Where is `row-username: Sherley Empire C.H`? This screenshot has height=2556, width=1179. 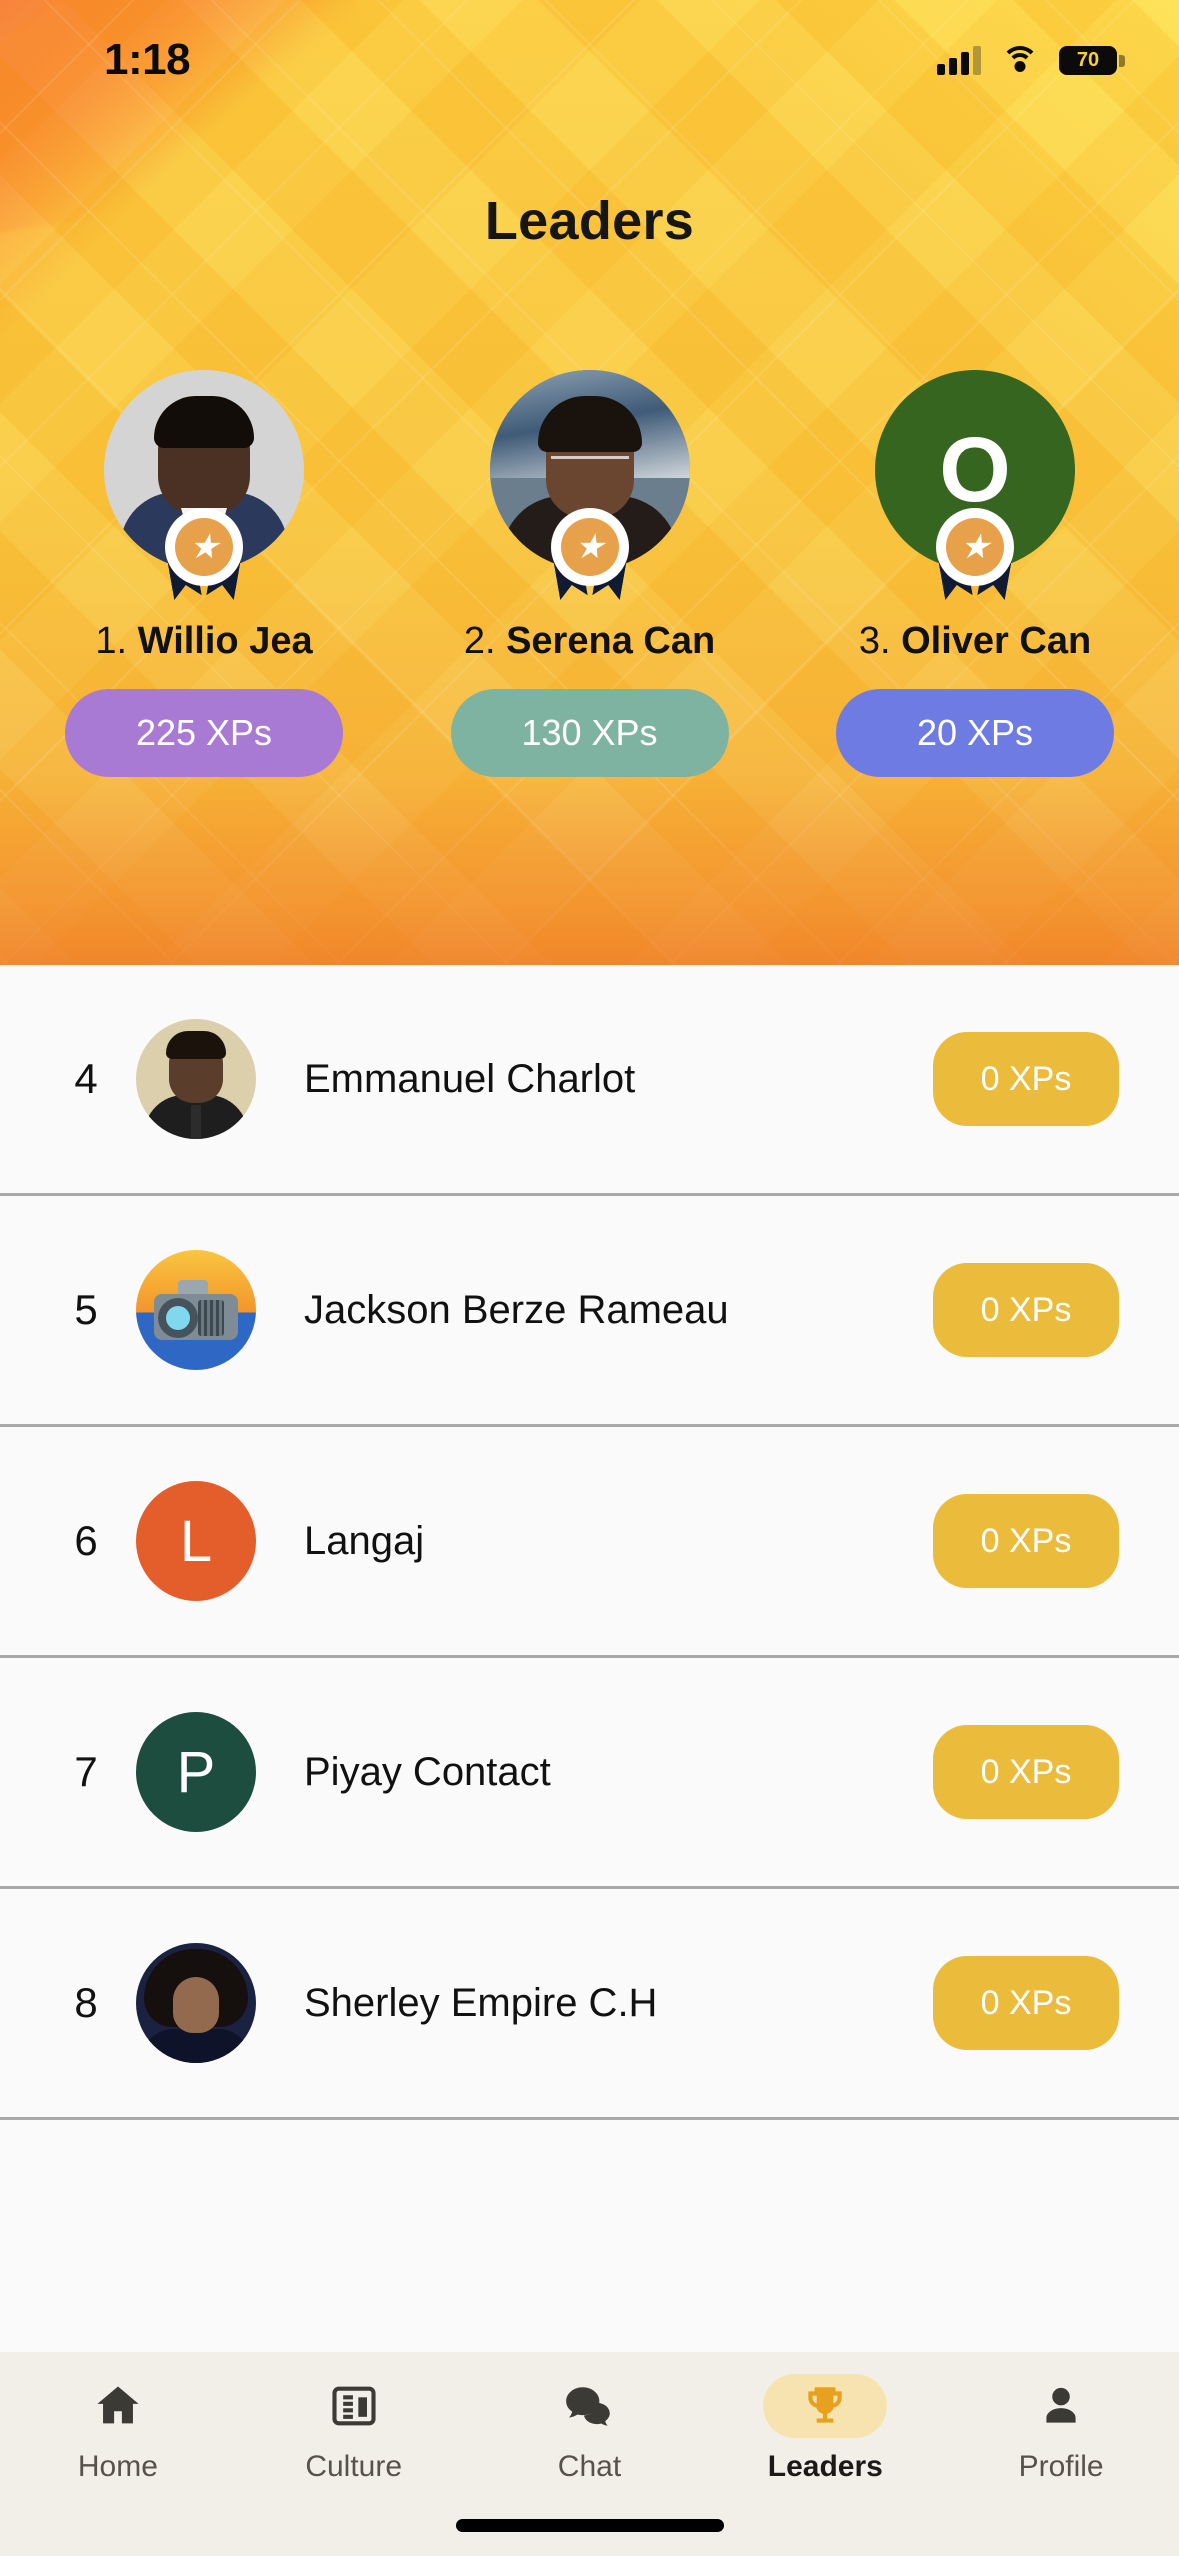 row-username: Sherley Empire C.H is located at coordinates (481, 2002).